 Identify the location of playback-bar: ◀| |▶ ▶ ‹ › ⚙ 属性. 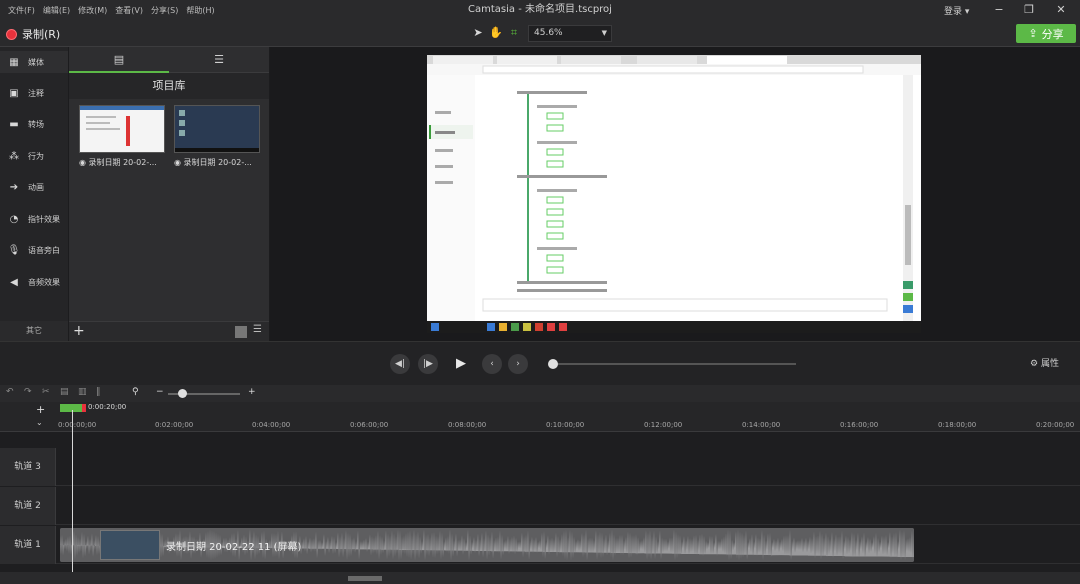
(540, 363).